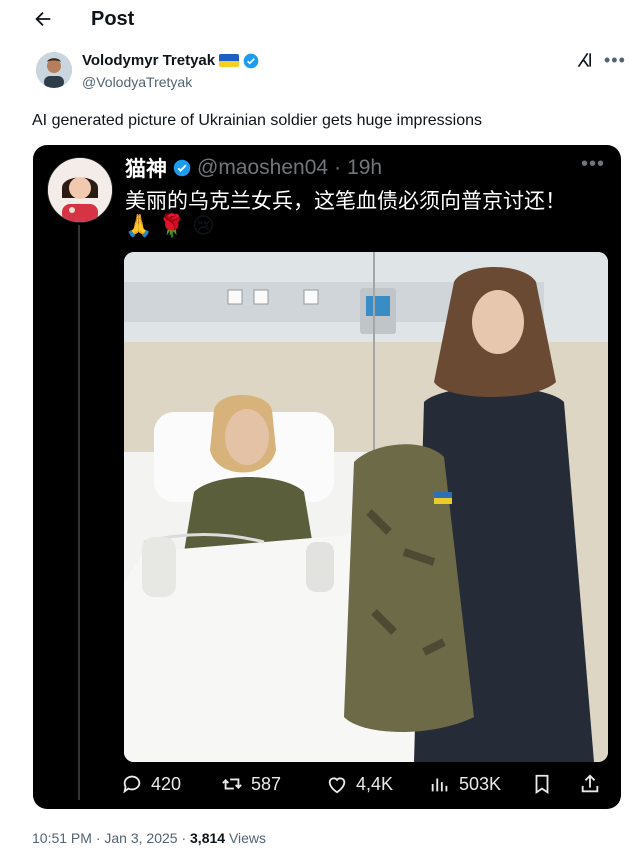  Describe the element at coordinates (80, 190) in the screenshot. I see `quoted-avatar` at that location.